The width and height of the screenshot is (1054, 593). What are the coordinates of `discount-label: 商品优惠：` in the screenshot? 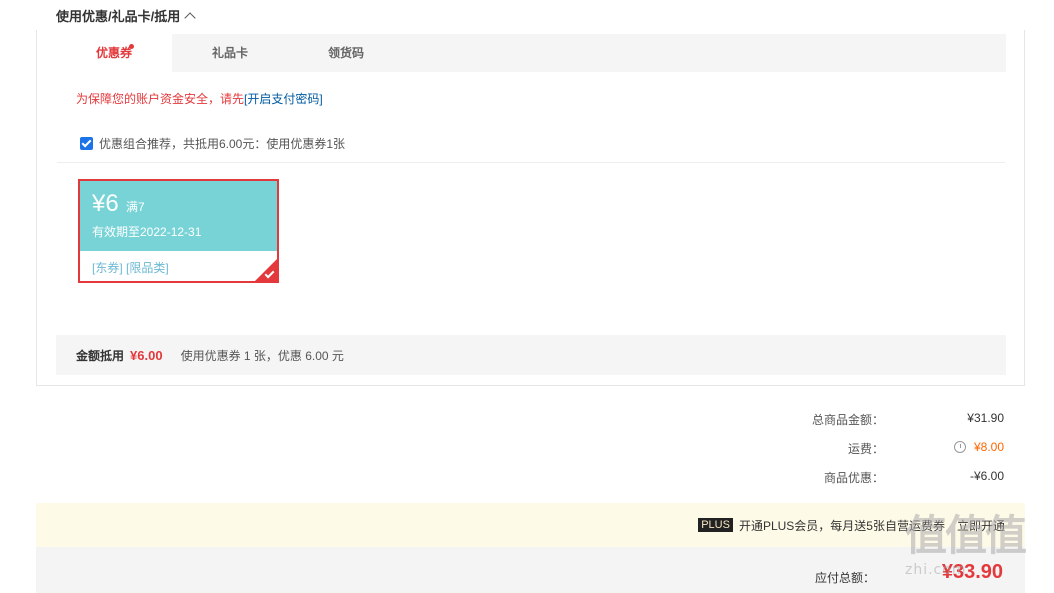 It's located at (853, 478).